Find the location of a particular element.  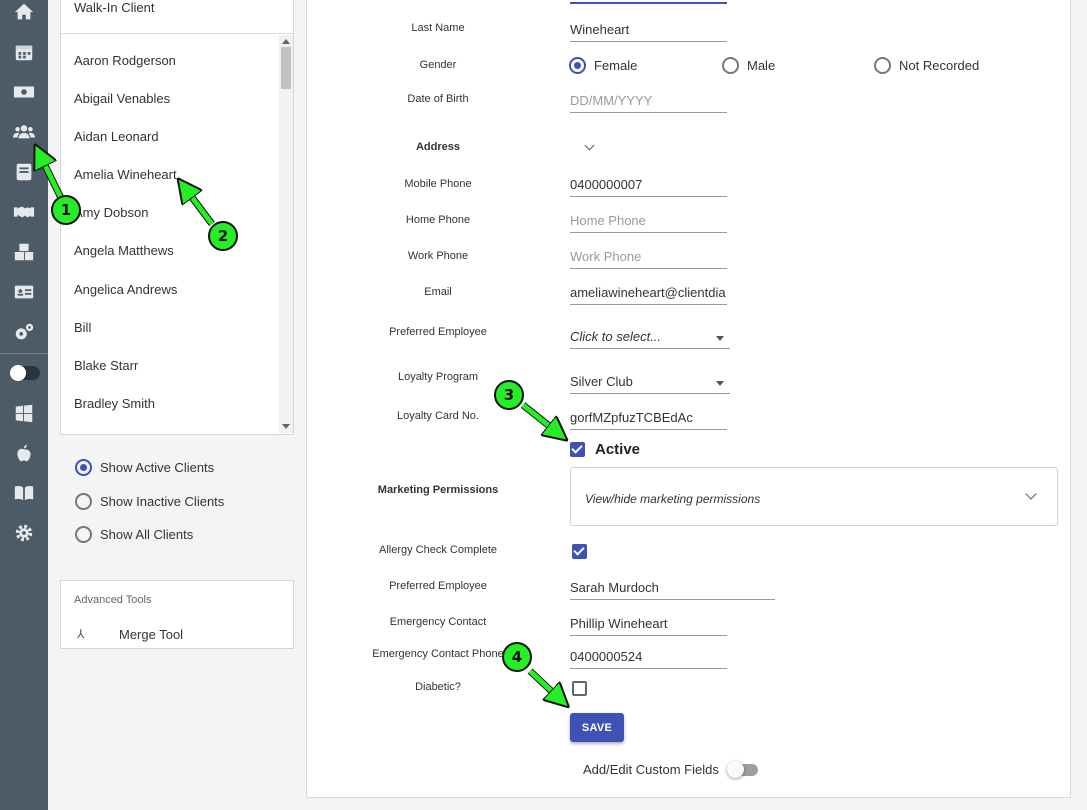

emergency-contact-label: Emergency Contact is located at coordinates (438, 622).